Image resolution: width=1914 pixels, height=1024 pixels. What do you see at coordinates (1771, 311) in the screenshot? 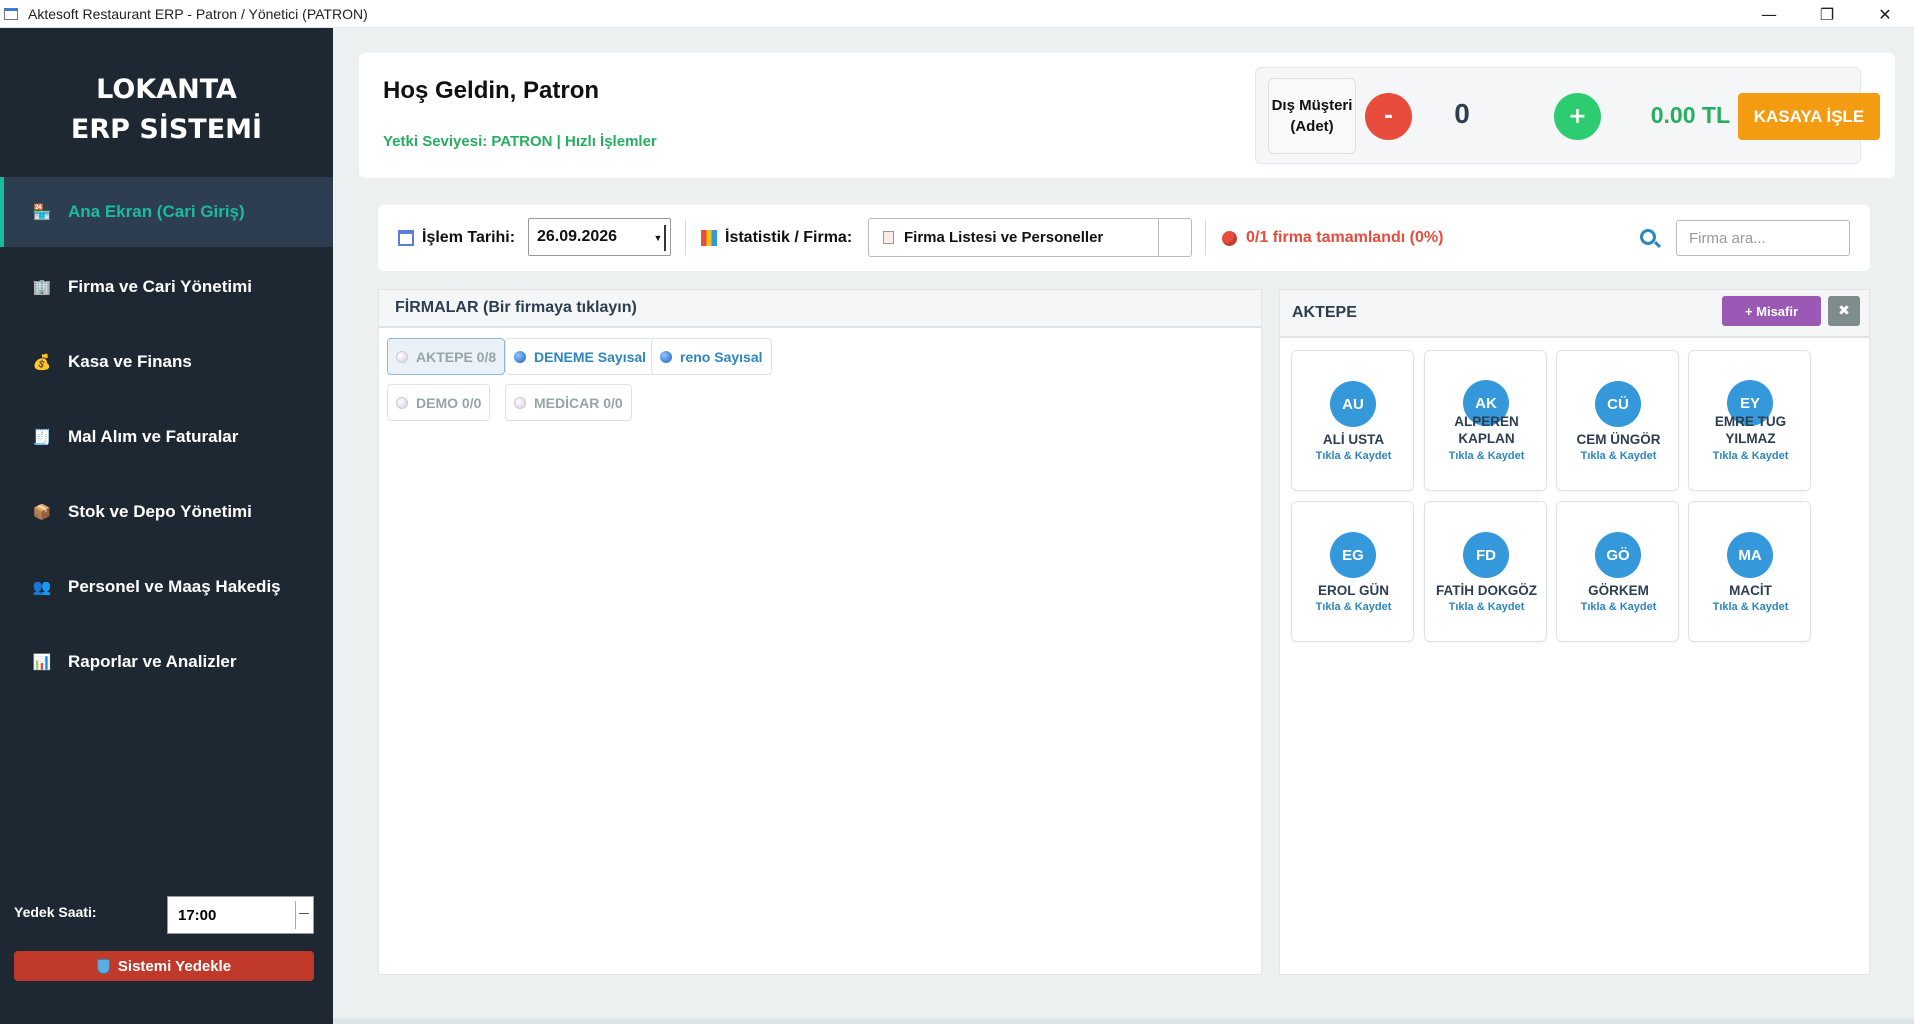
I see `add-guest-button: + Misafir` at bounding box center [1771, 311].